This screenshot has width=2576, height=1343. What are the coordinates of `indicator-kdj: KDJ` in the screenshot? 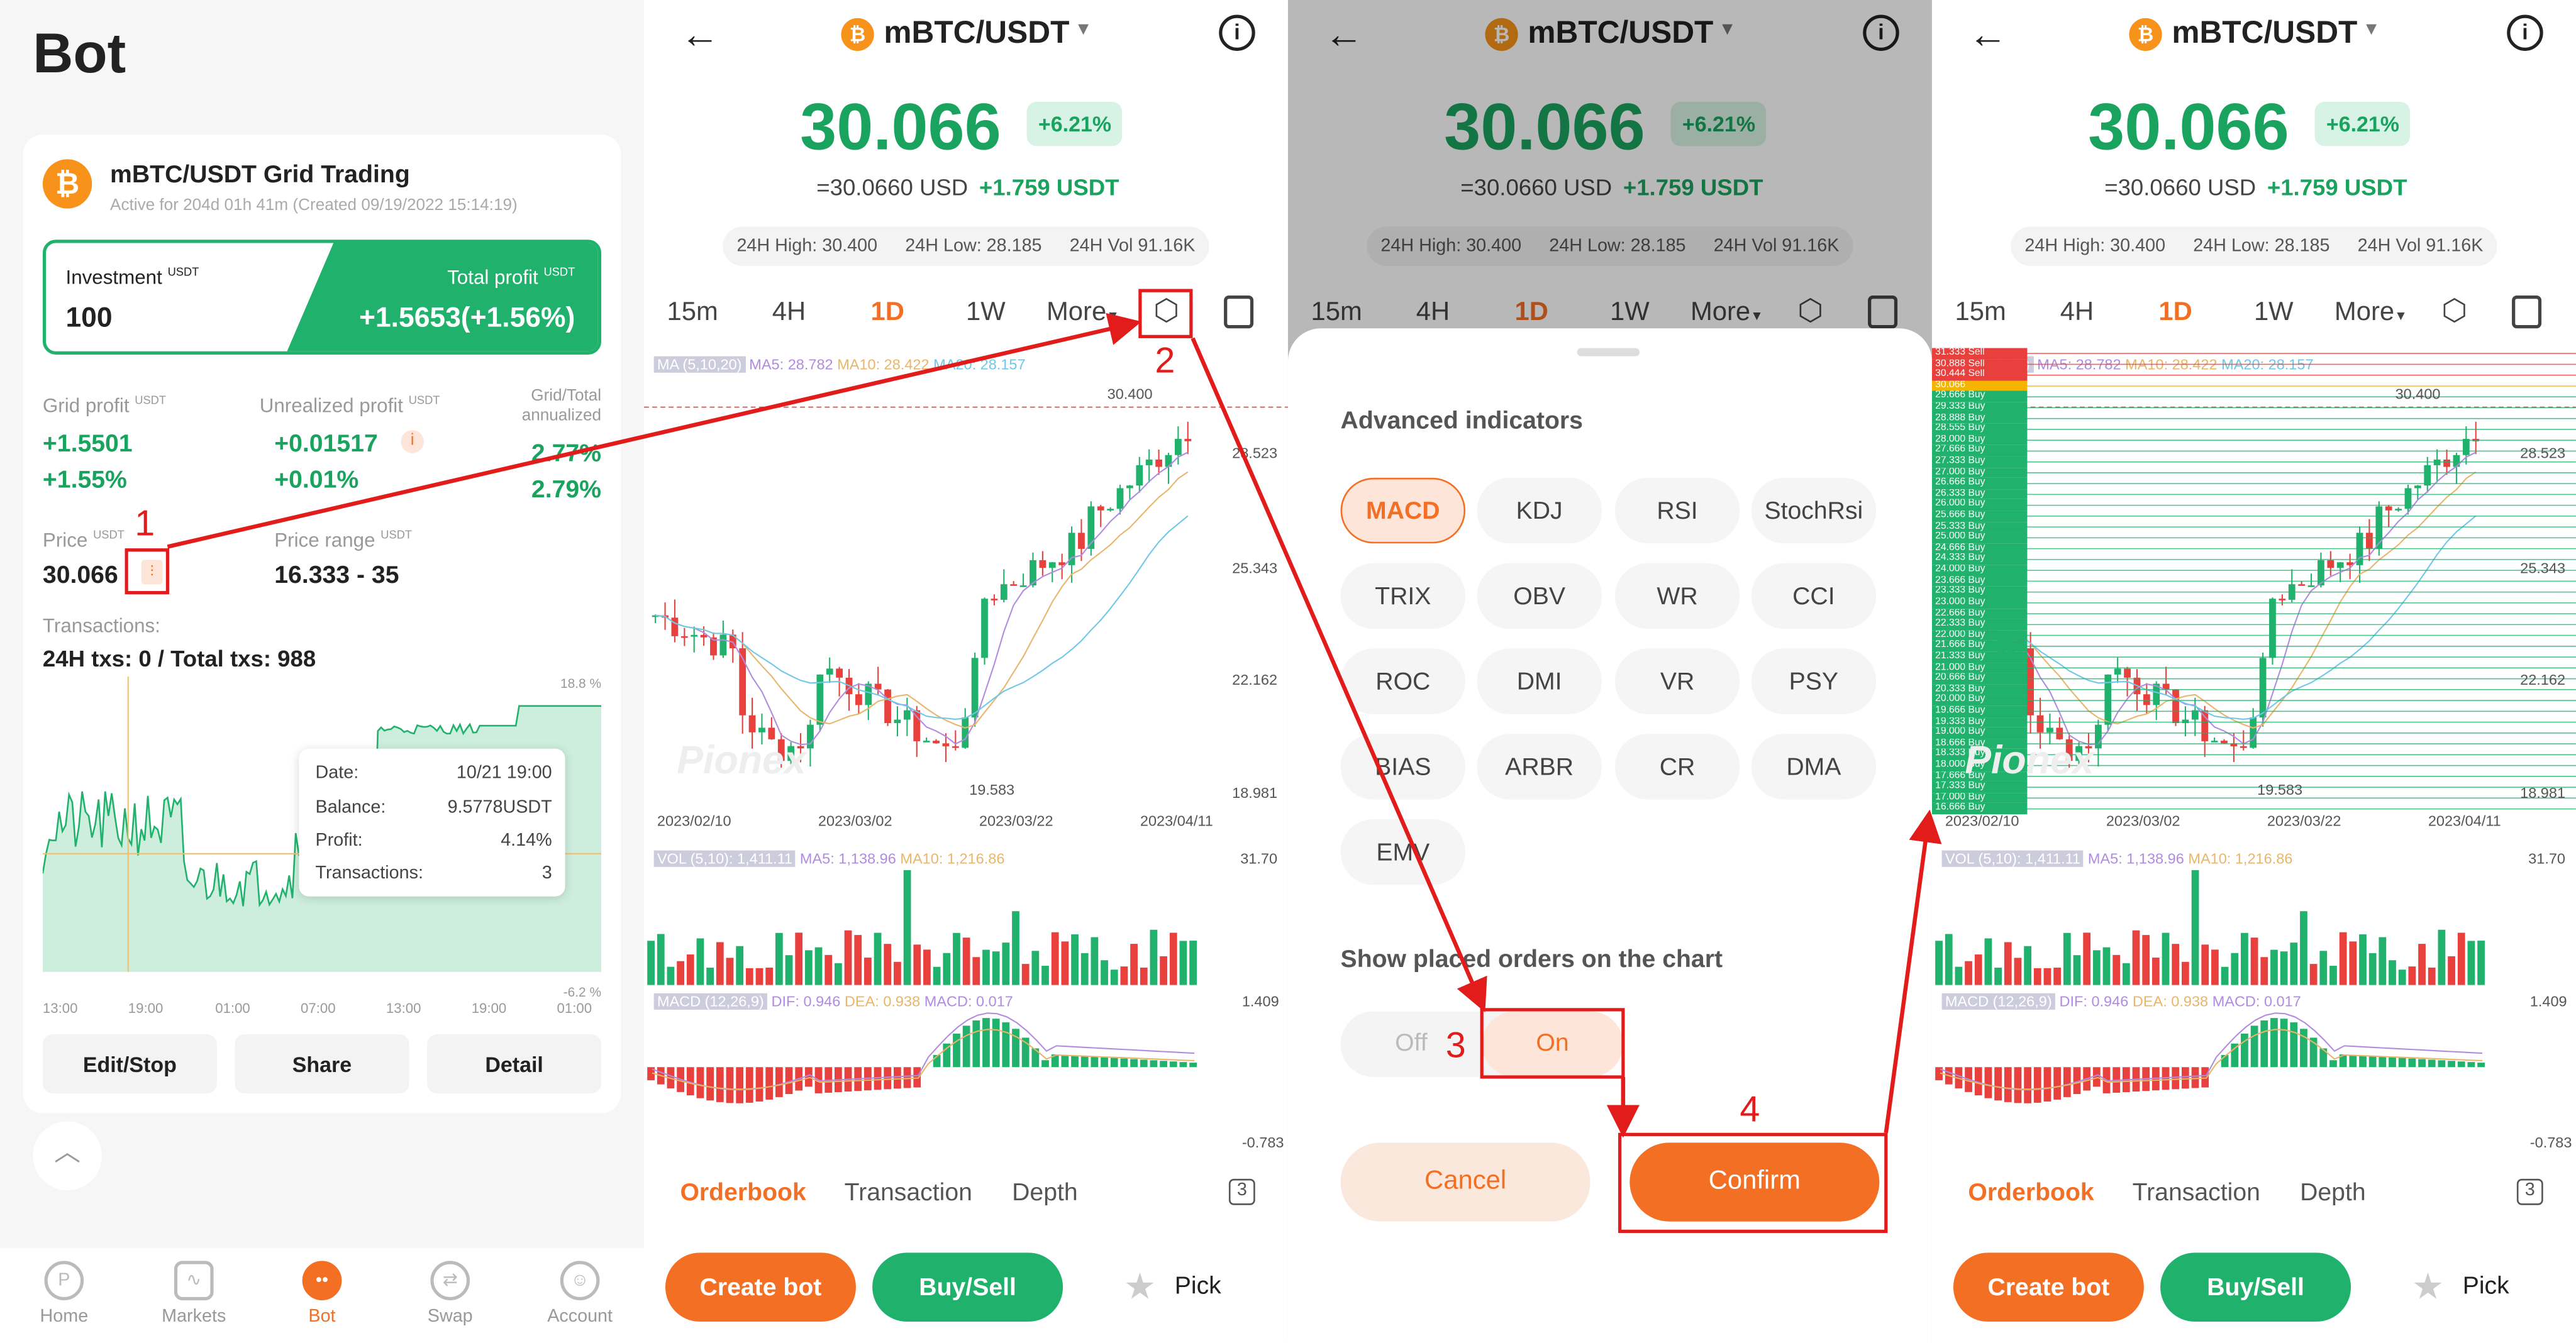 It's located at (1539, 510).